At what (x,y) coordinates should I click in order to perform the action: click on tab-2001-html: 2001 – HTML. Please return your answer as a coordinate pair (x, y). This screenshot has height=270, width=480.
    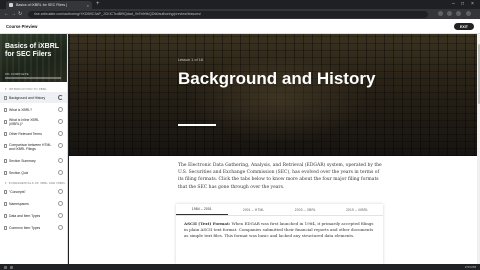
    Looking at the image, I should click on (254, 209).